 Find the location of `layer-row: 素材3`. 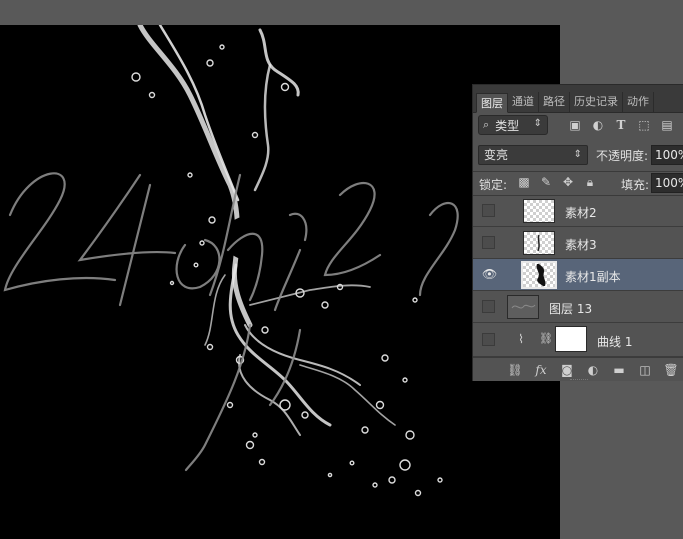

layer-row: 素材3 is located at coordinates (578, 243).